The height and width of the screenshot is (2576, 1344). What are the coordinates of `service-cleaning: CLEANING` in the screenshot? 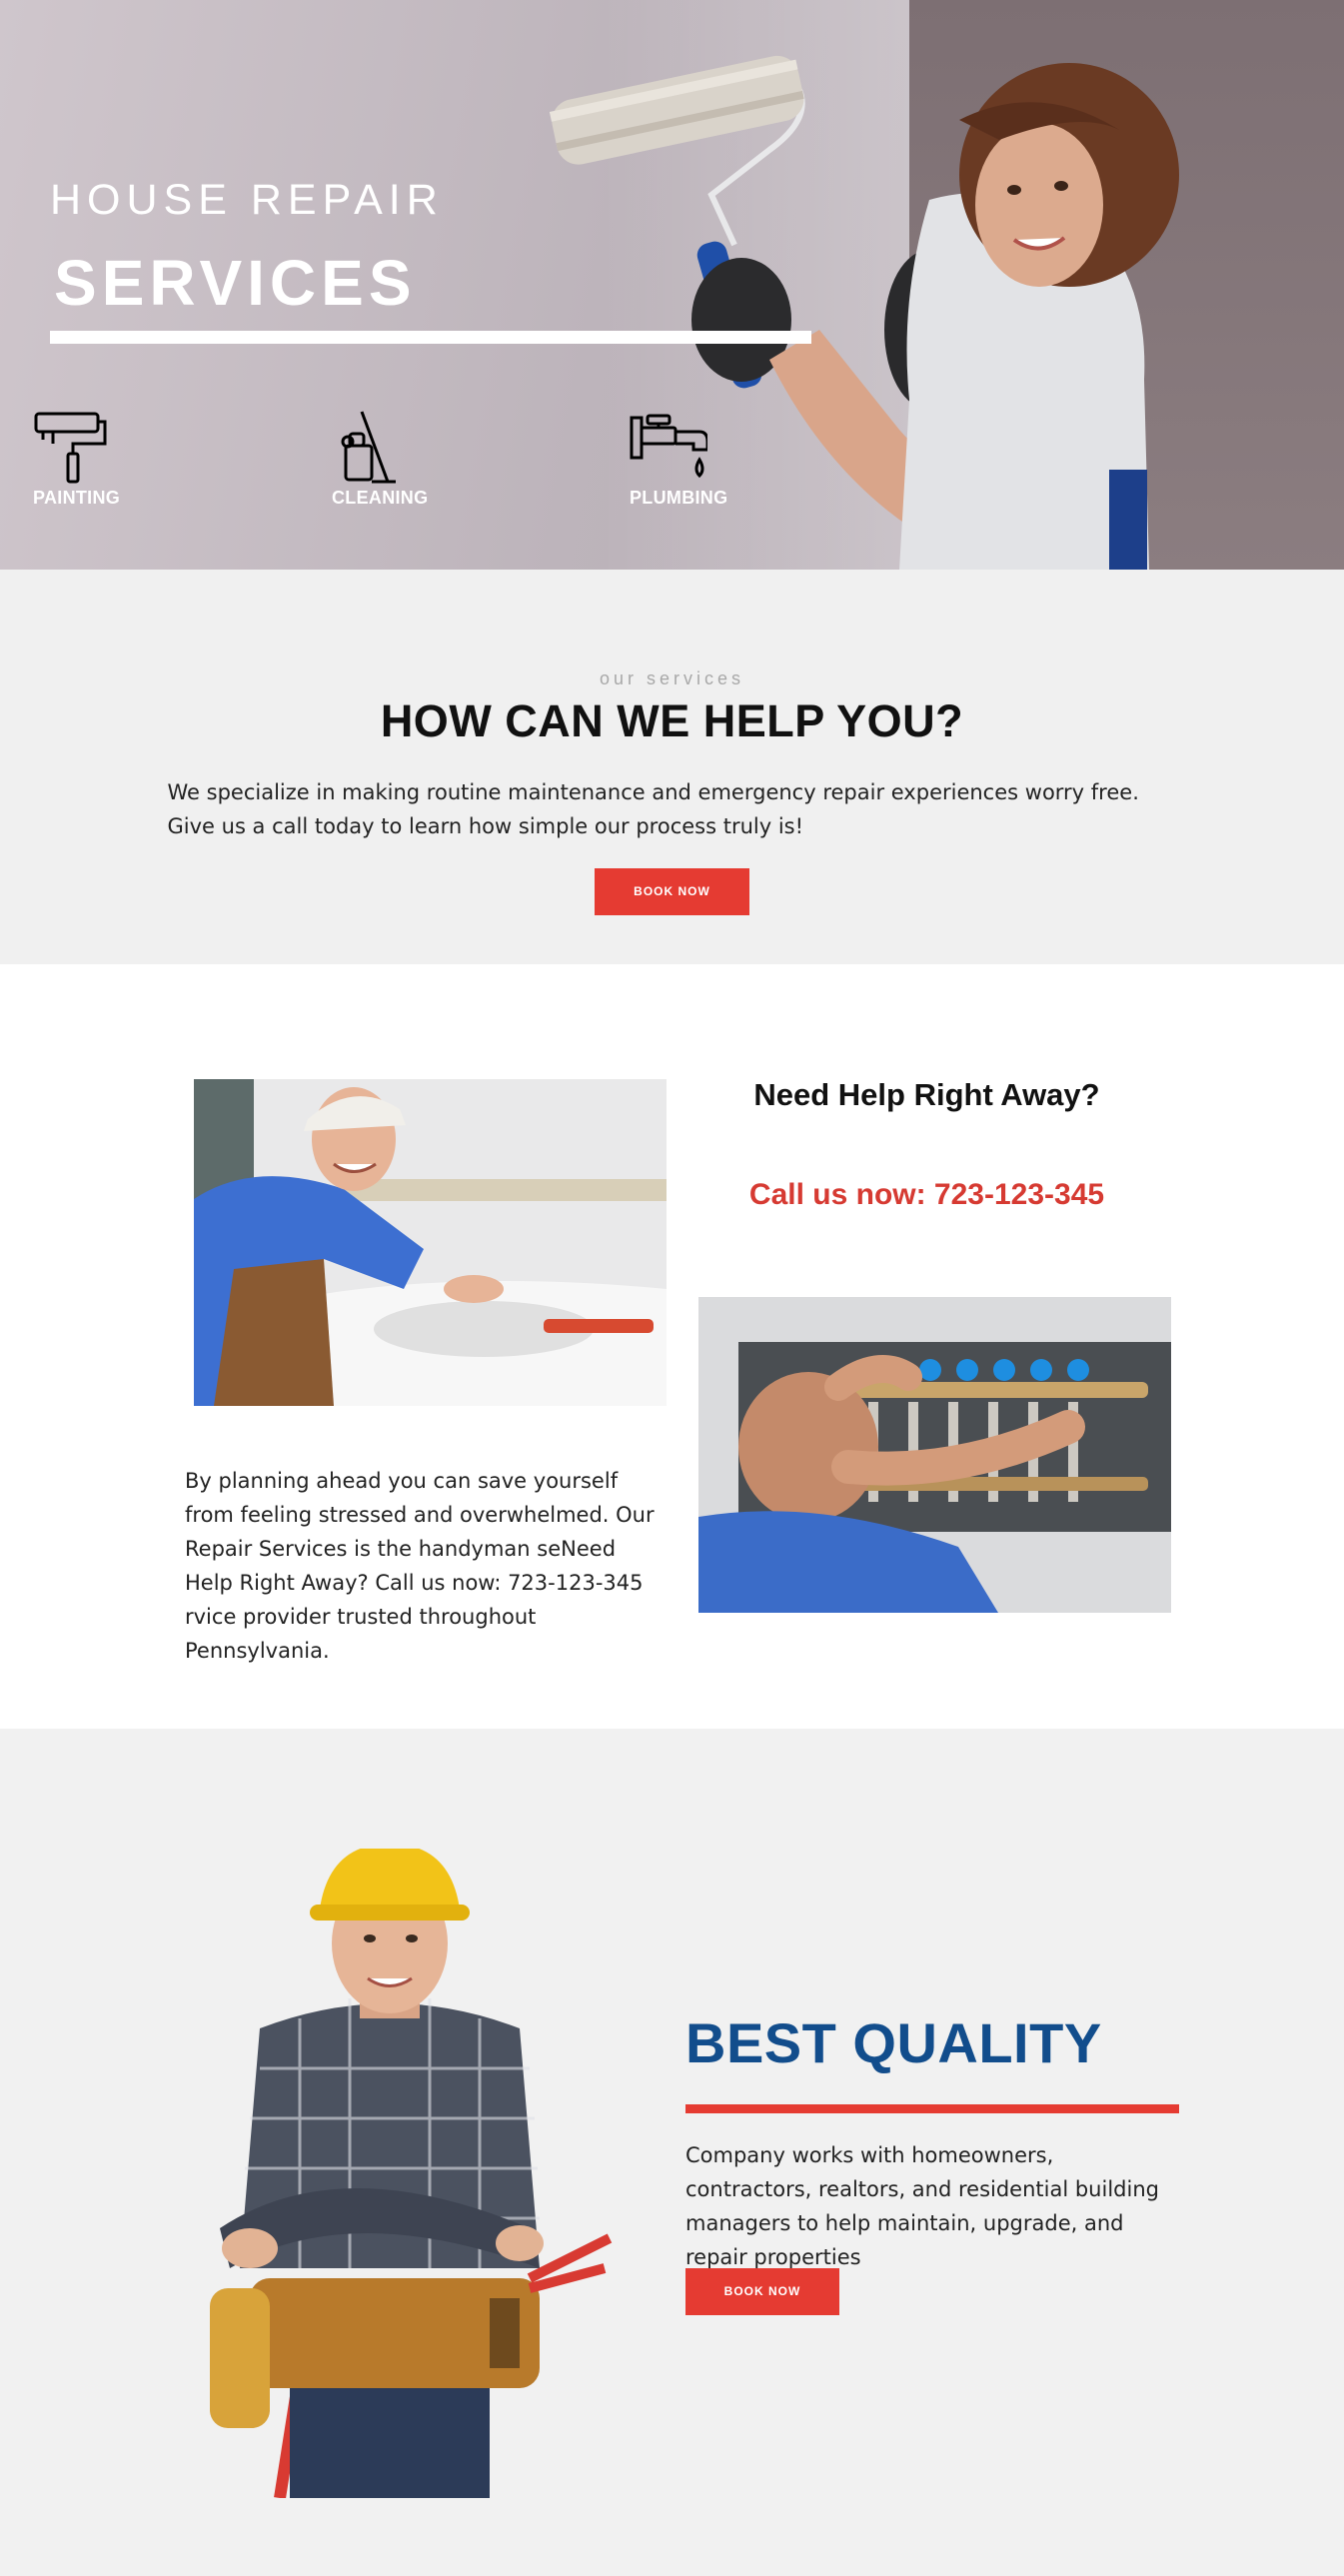 It's located at (402, 459).